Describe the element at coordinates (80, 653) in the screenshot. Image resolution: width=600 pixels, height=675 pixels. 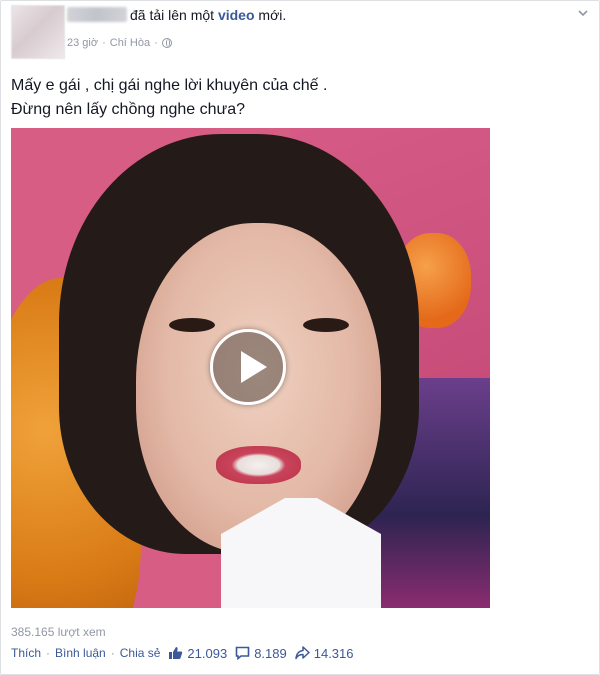
I see `comment-link: Bình luận` at that location.